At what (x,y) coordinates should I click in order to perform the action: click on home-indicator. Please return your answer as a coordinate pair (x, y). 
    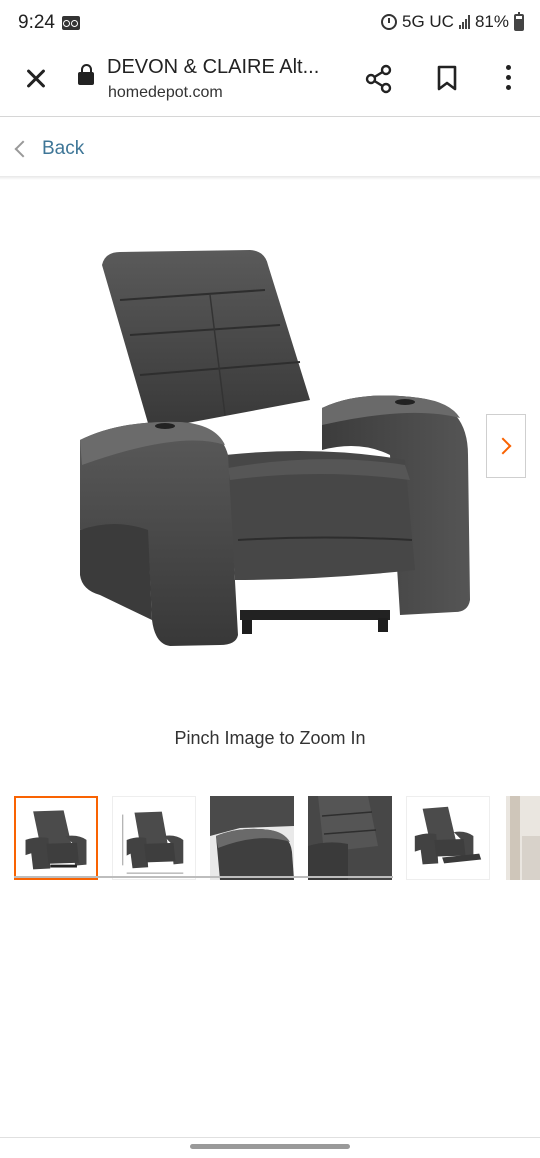
    Looking at the image, I should click on (270, 1146).